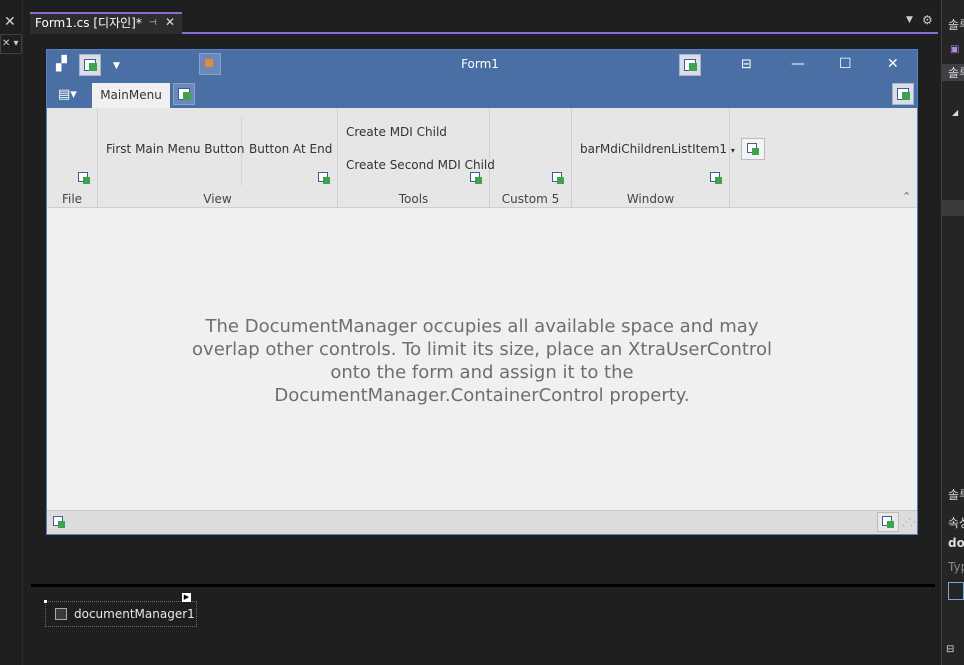 This screenshot has width=964, height=665. Describe the element at coordinates (61, 64) in the screenshot. I see `app-icon: ▞` at that location.